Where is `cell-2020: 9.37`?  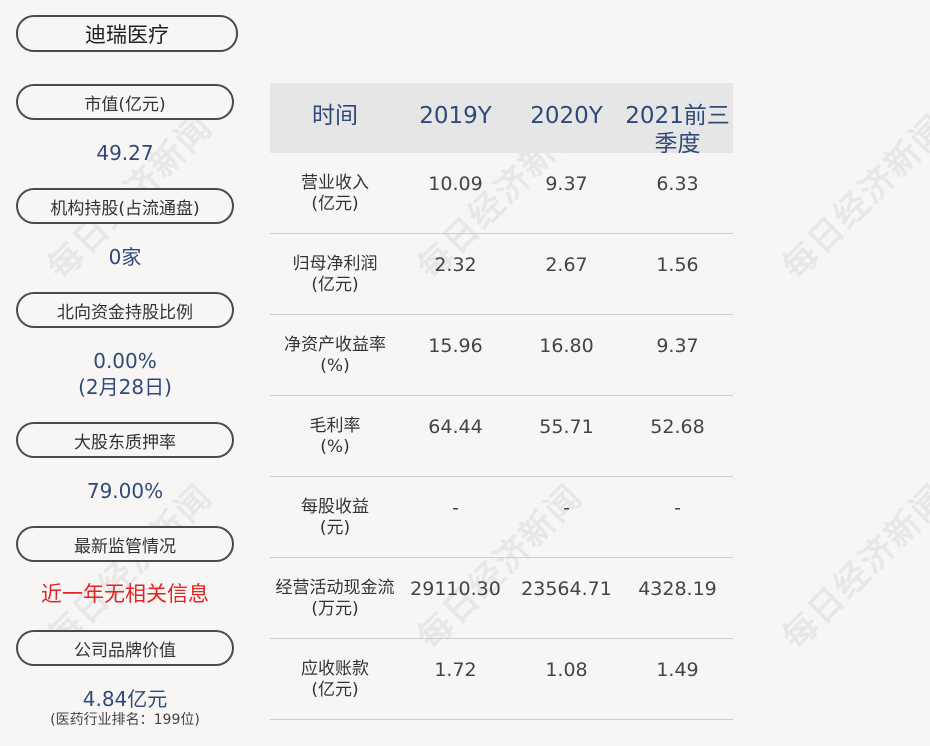 cell-2020: 9.37 is located at coordinates (566, 184).